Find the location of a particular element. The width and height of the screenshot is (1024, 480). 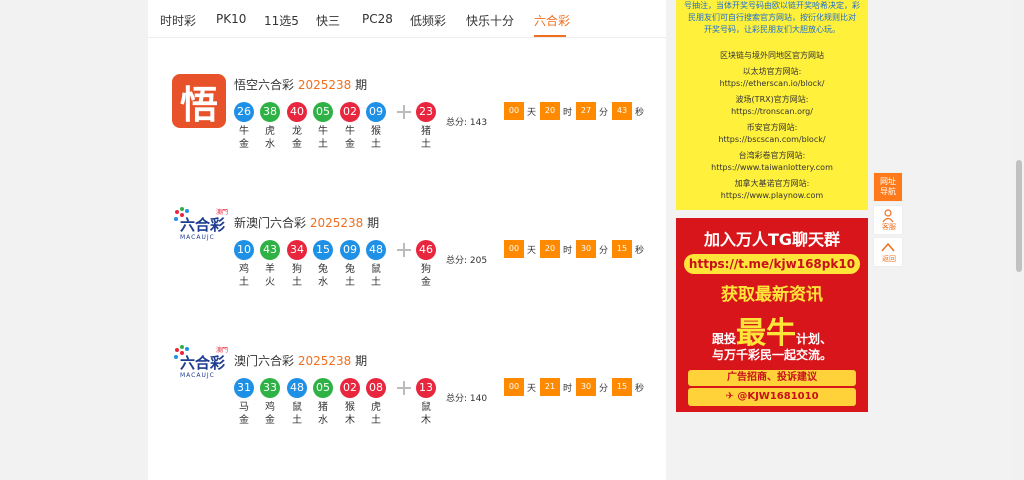

zodiac-label: 狗土 is located at coordinates (297, 276).